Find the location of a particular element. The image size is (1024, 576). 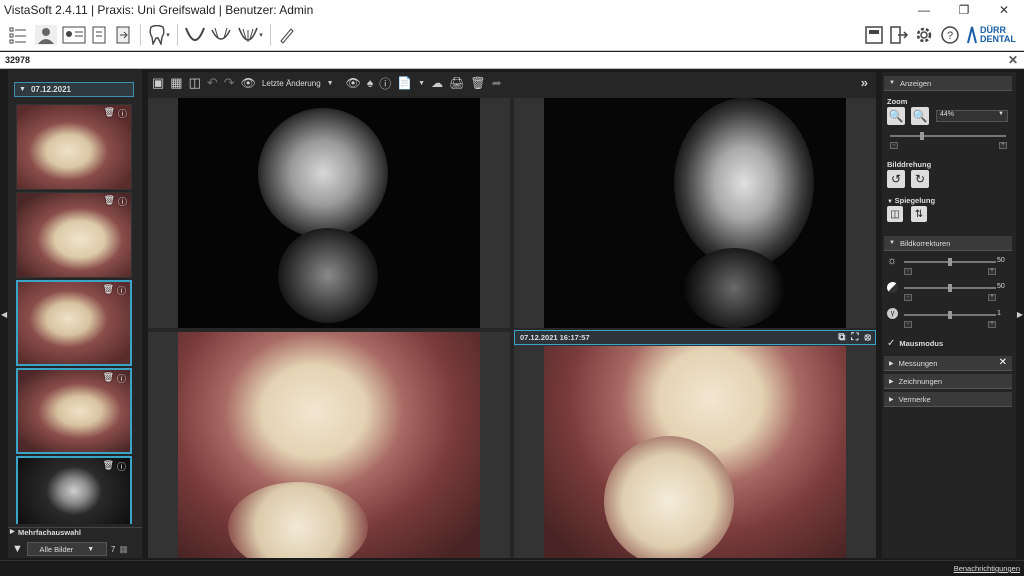

zoom-label: Zoom is located at coordinates (897, 101).